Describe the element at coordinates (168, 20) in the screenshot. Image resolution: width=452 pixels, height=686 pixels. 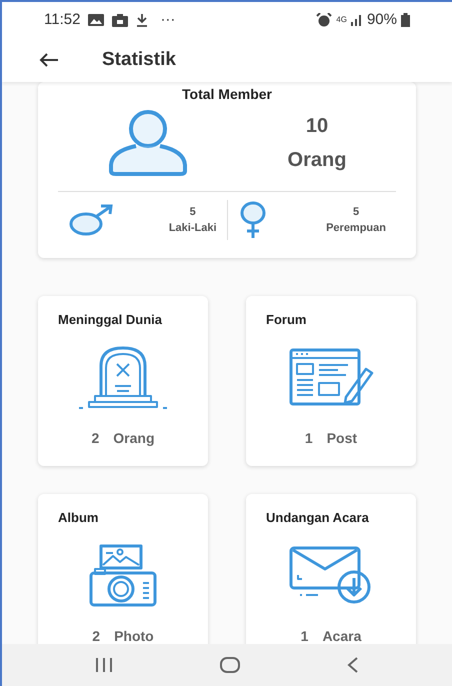
I see `more-notifications: ···` at that location.